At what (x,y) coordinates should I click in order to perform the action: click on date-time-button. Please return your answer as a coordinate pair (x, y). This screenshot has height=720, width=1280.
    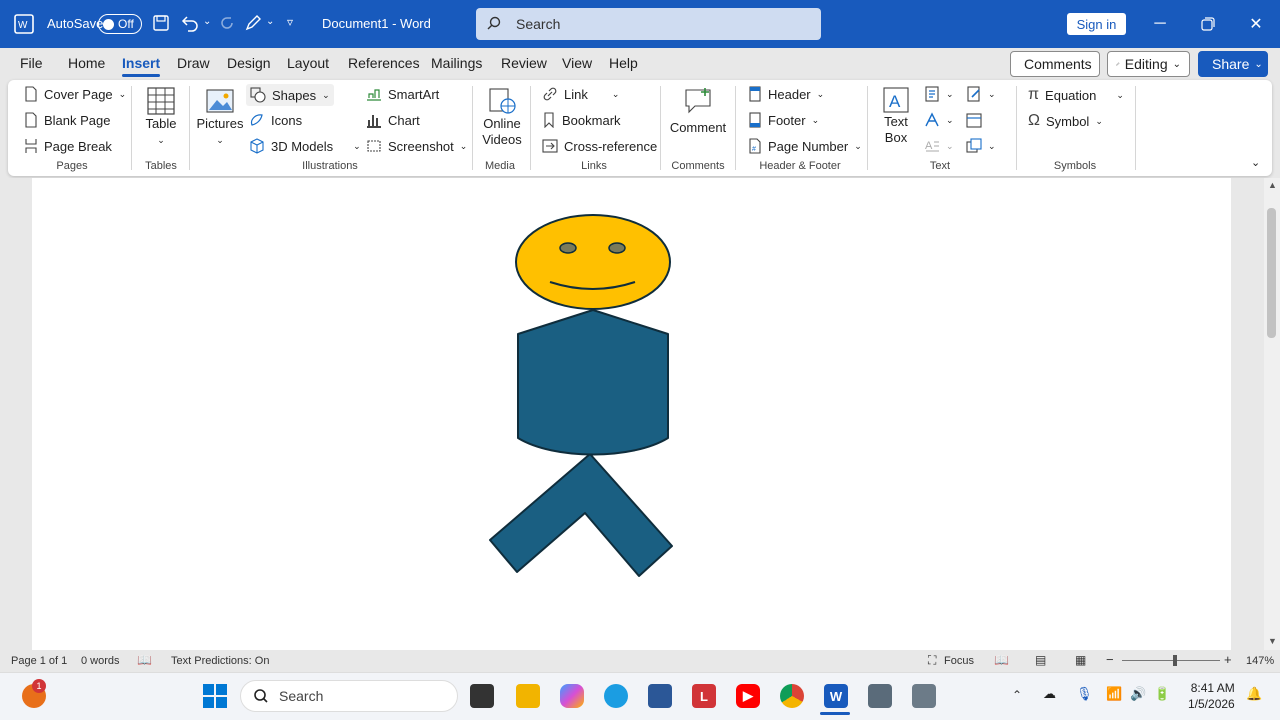
    Looking at the image, I should click on (974, 120).